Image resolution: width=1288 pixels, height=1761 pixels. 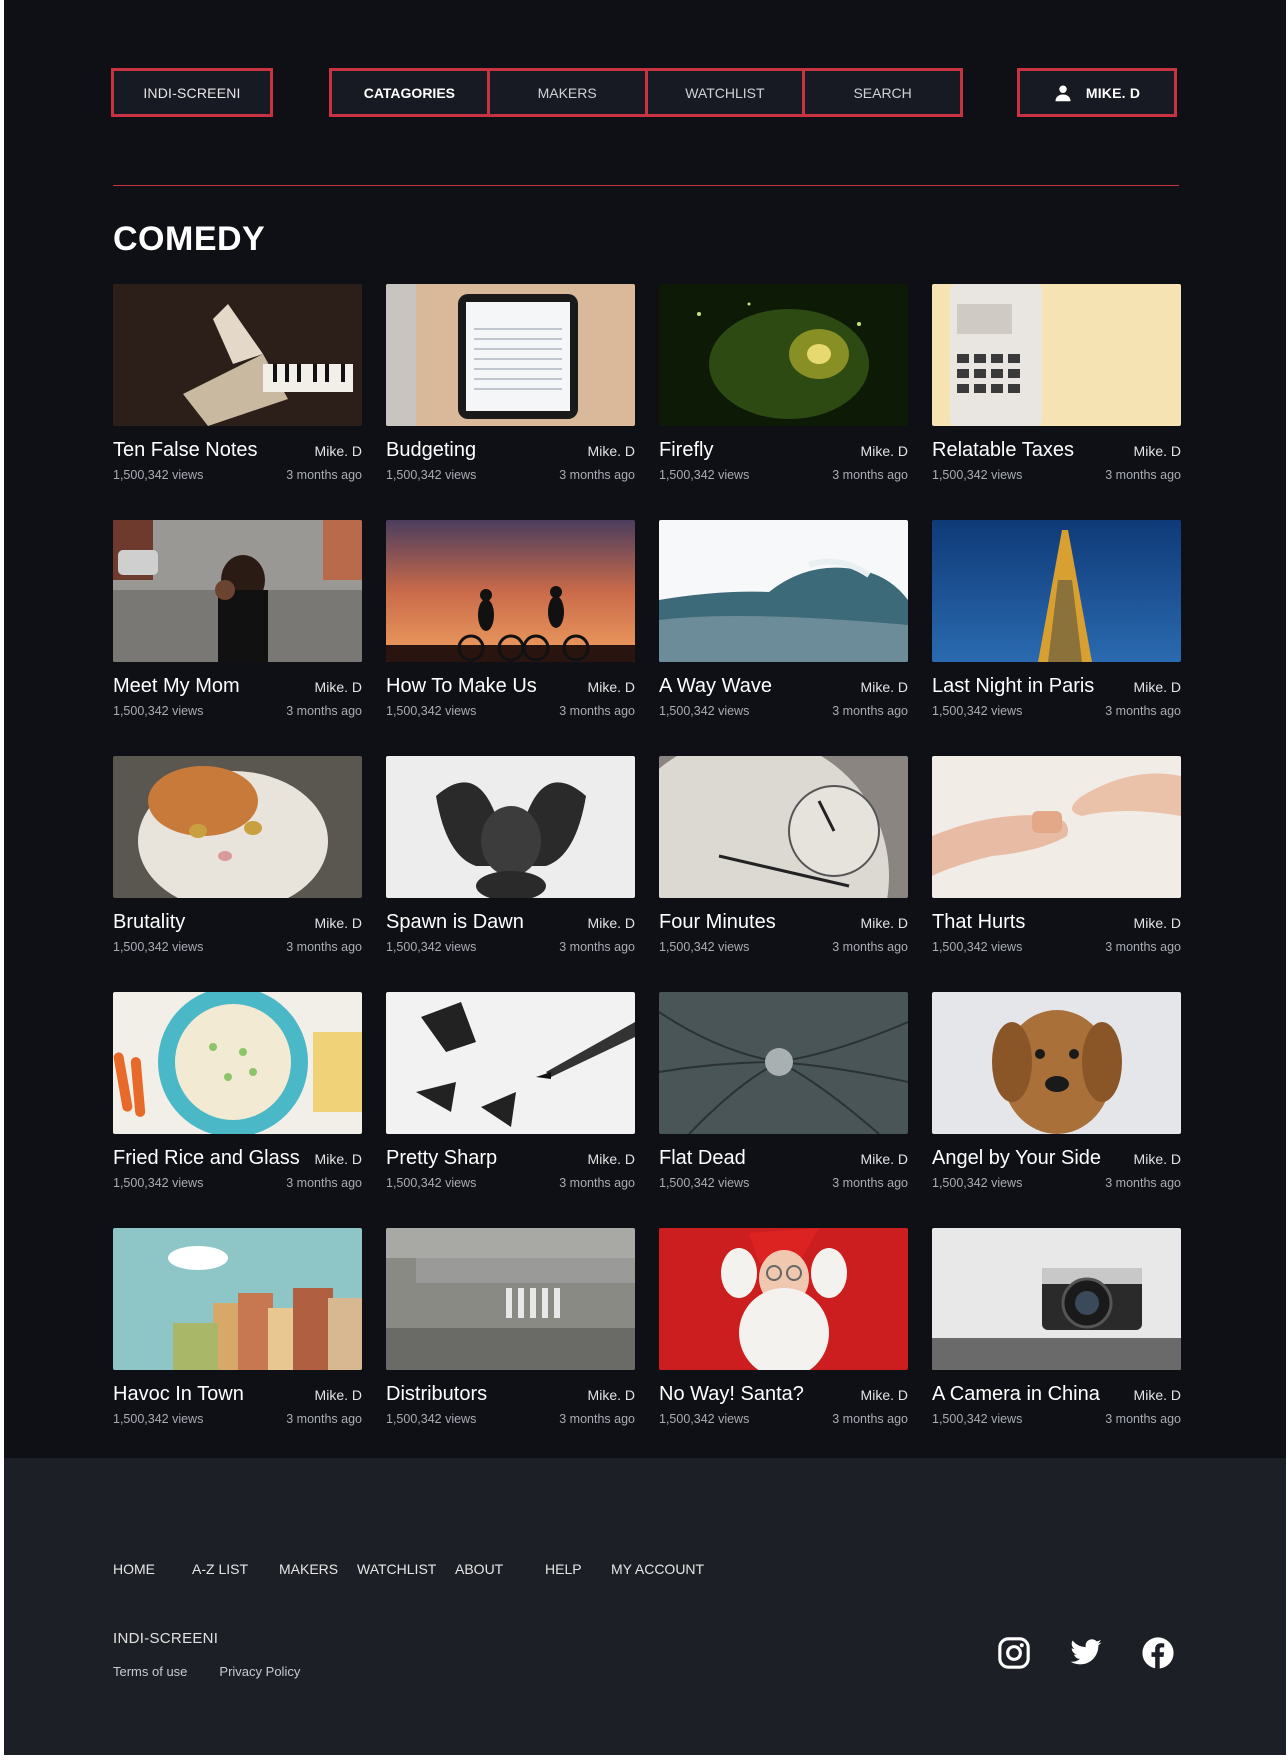 What do you see at coordinates (578, 1569) in the screenshot?
I see `footer-link-help: HELP` at bounding box center [578, 1569].